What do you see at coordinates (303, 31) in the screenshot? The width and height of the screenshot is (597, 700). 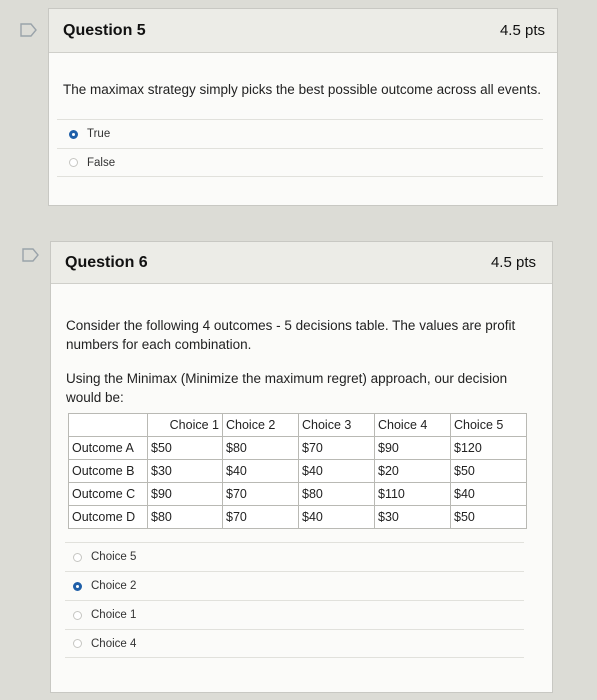 I see `question-5-header: Question 5 4.5 pts` at bounding box center [303, 31].